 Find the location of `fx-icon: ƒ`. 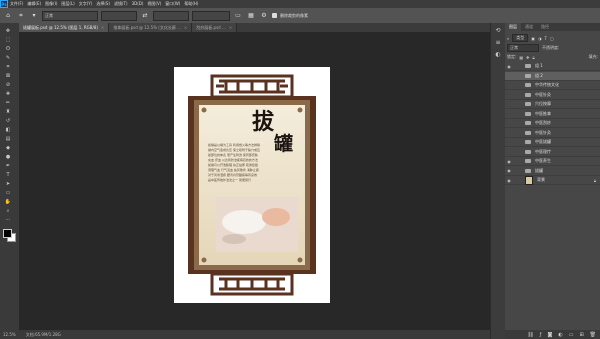

fx-icon: ƒ is located at coordinates (541, 335).